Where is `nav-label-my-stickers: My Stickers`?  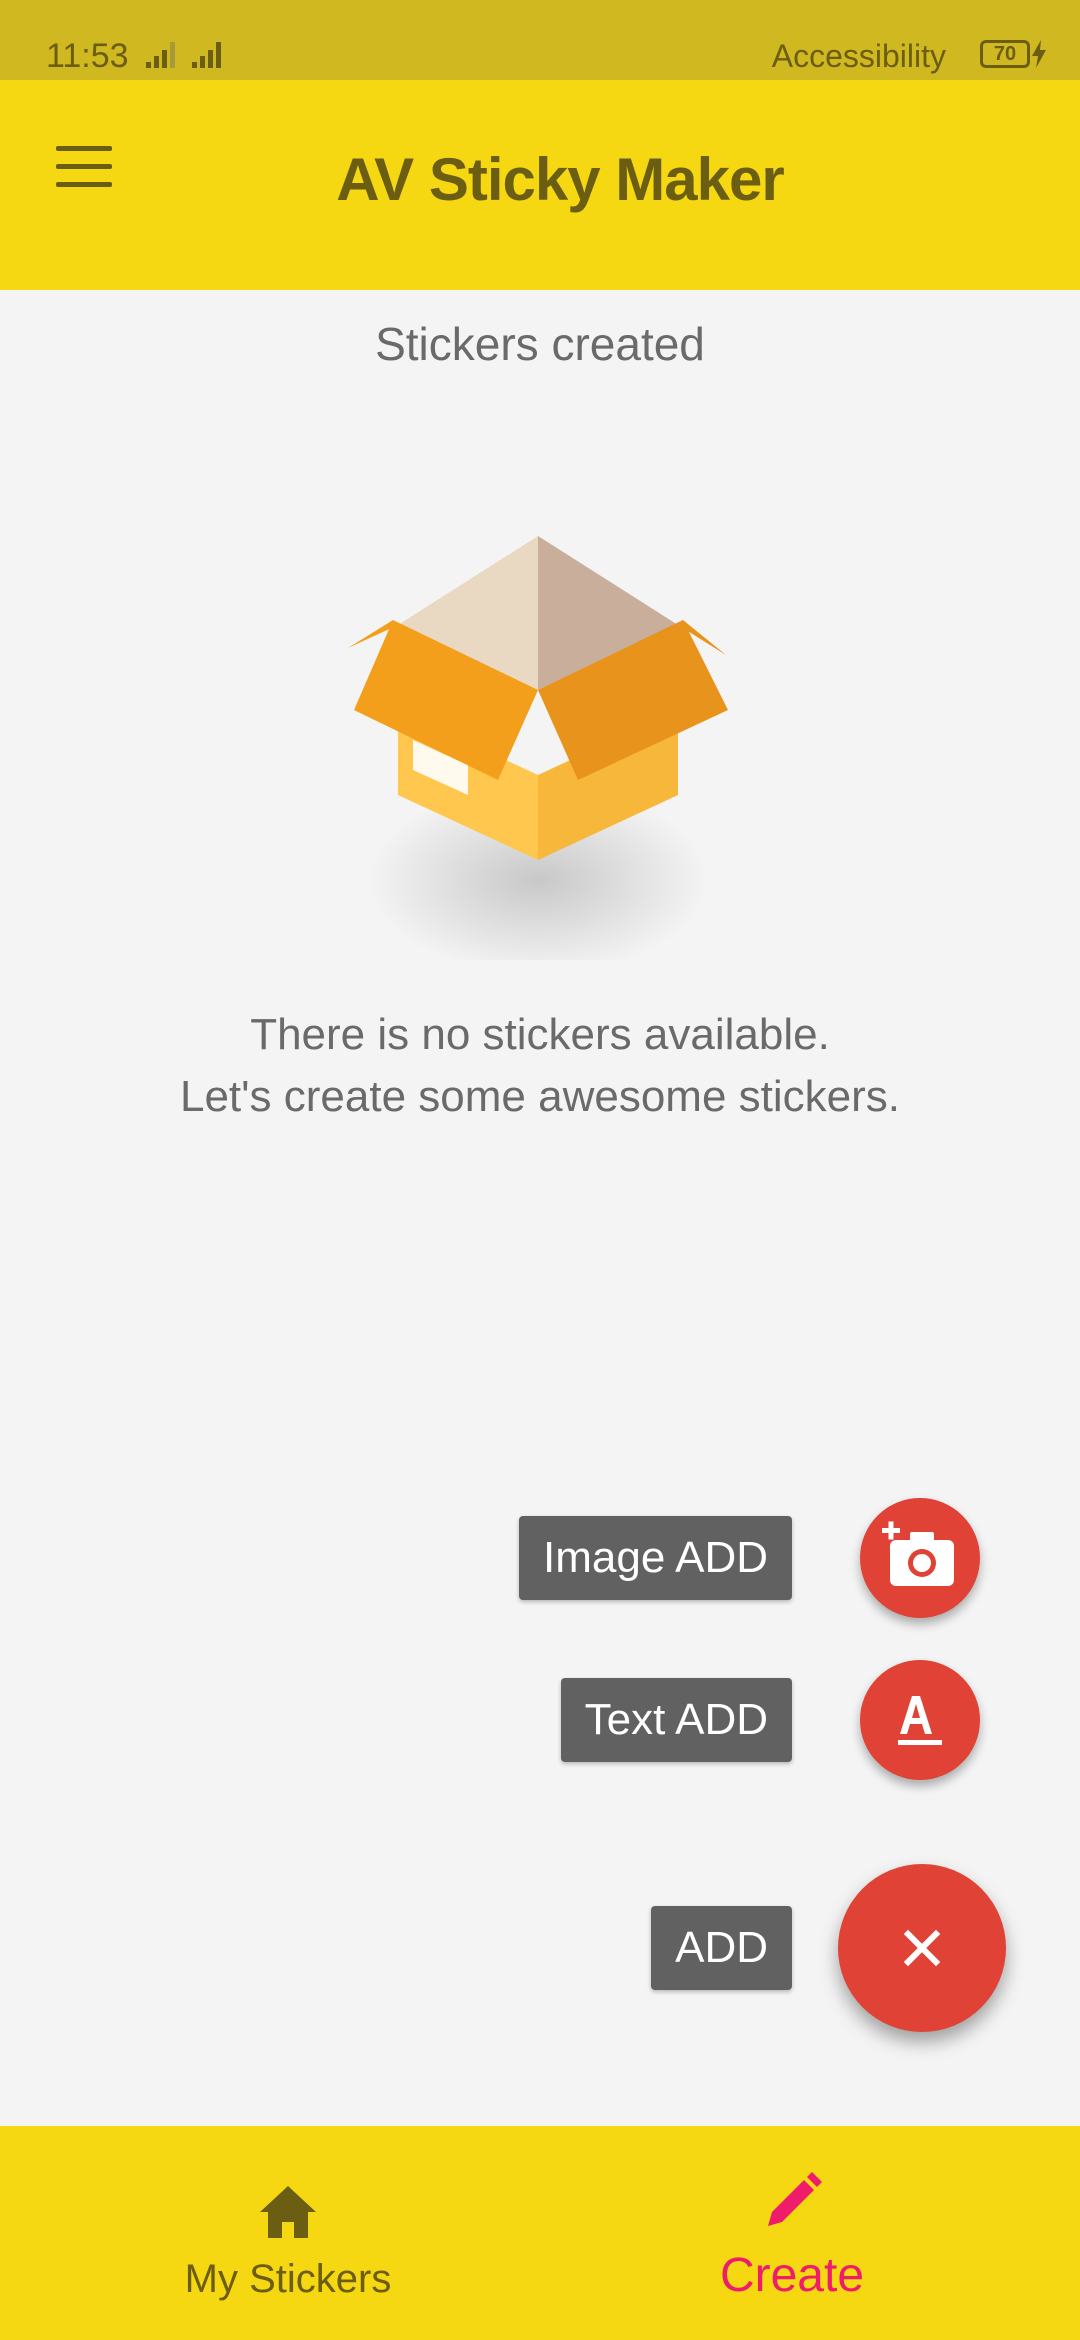 nav-label-my-stickers: My Stickers is located at coordinates (288, 2279).